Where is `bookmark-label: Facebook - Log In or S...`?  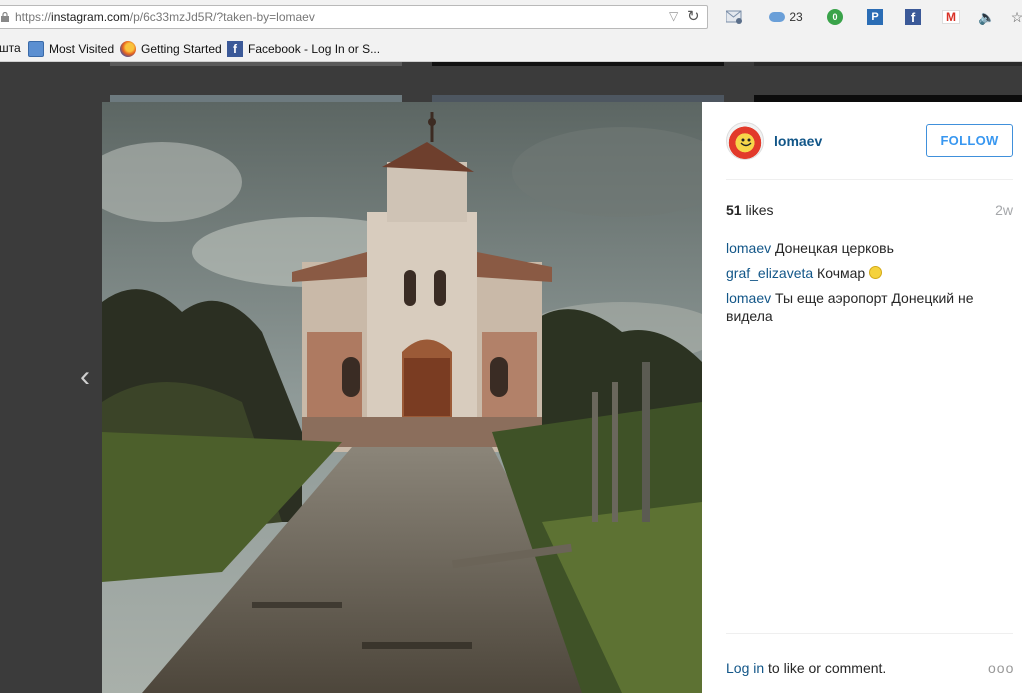
bookmark-label: Facebook - Log In or S... is located at coordinates (314, 49).